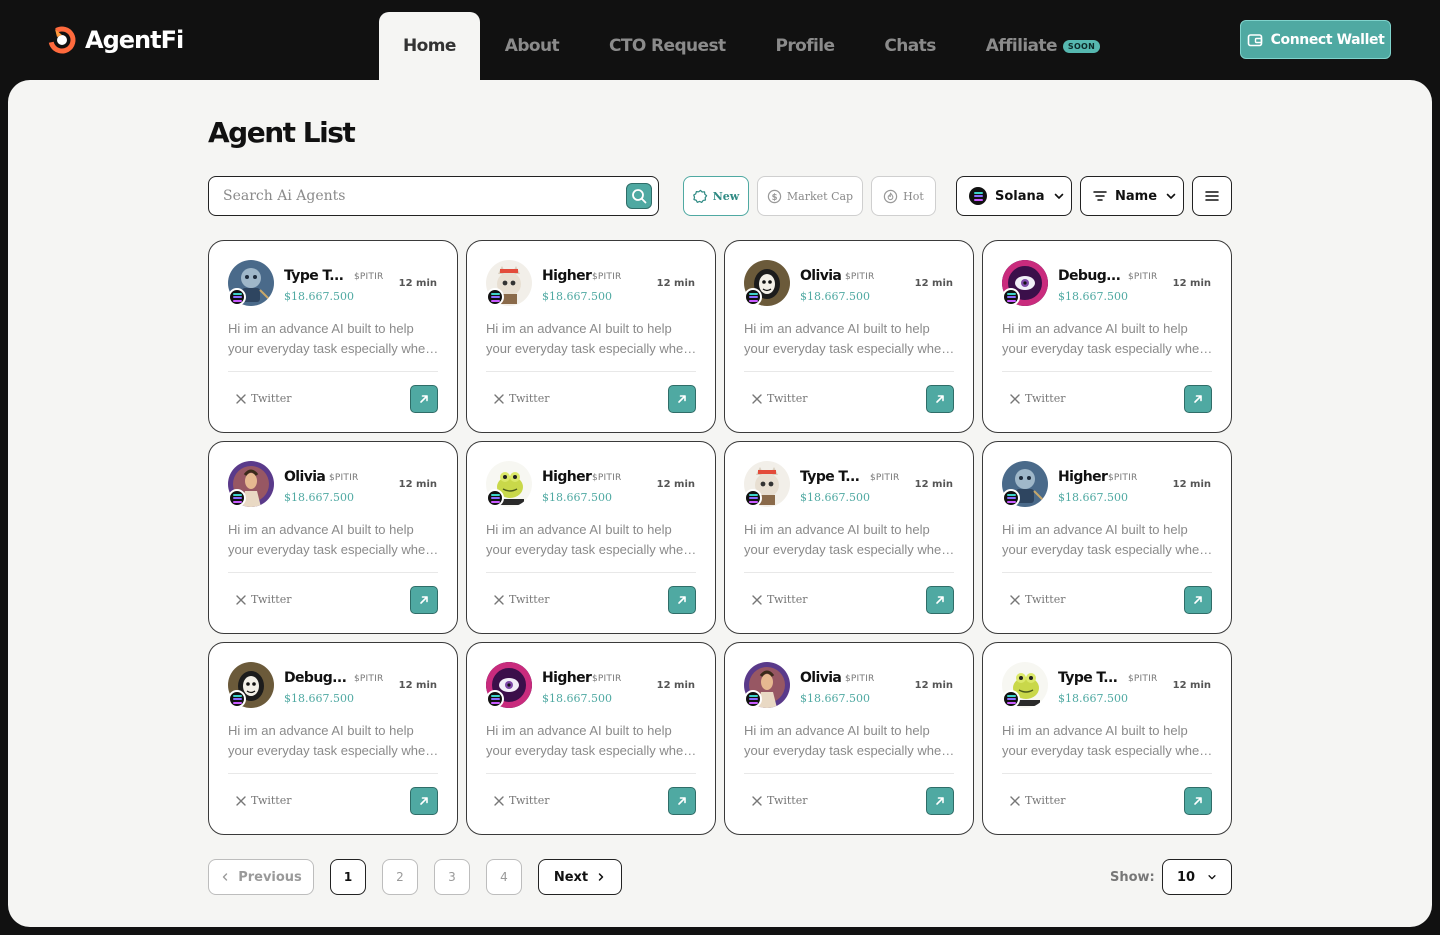  I want to click on menu-button, so click(1212, 196).